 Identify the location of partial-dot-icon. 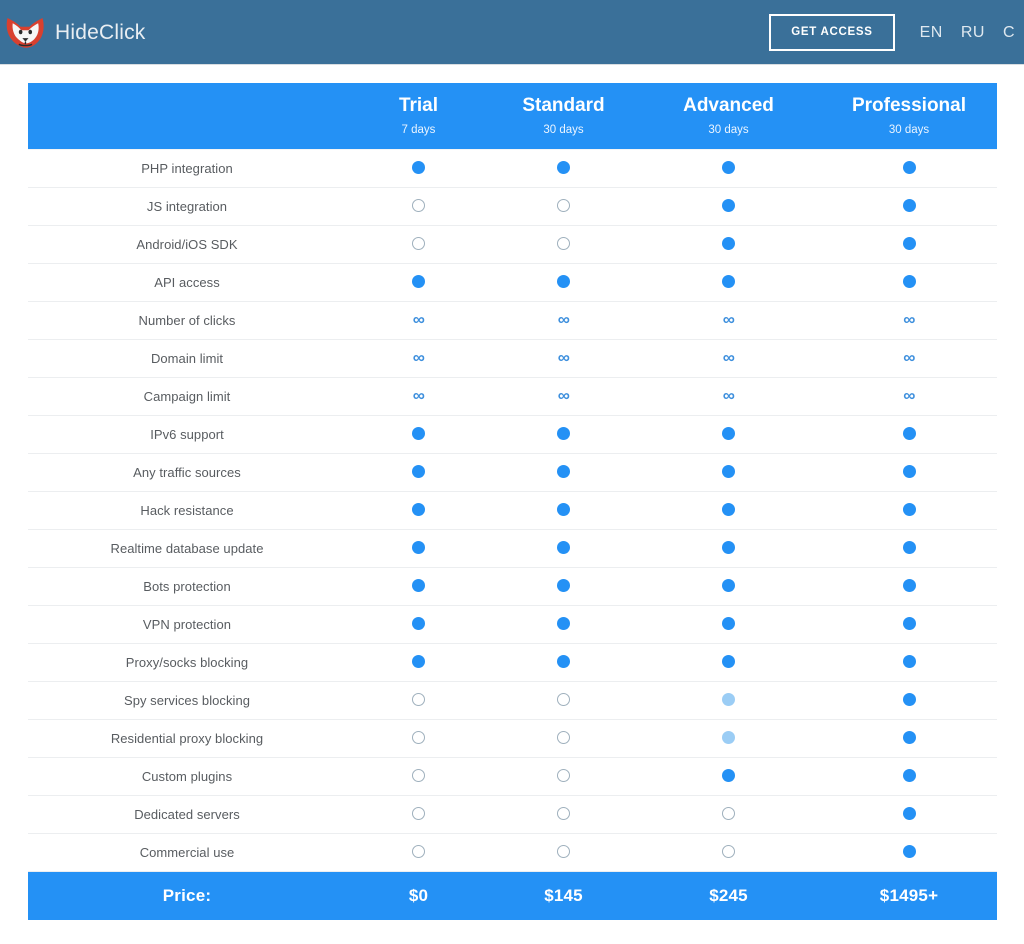
(728, 700).